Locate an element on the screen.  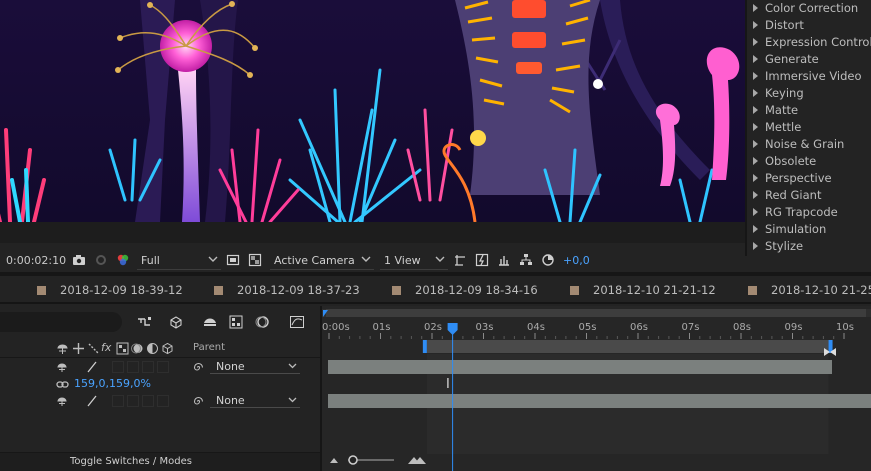
collapse-column-icon is located at coordinates (78, 348).